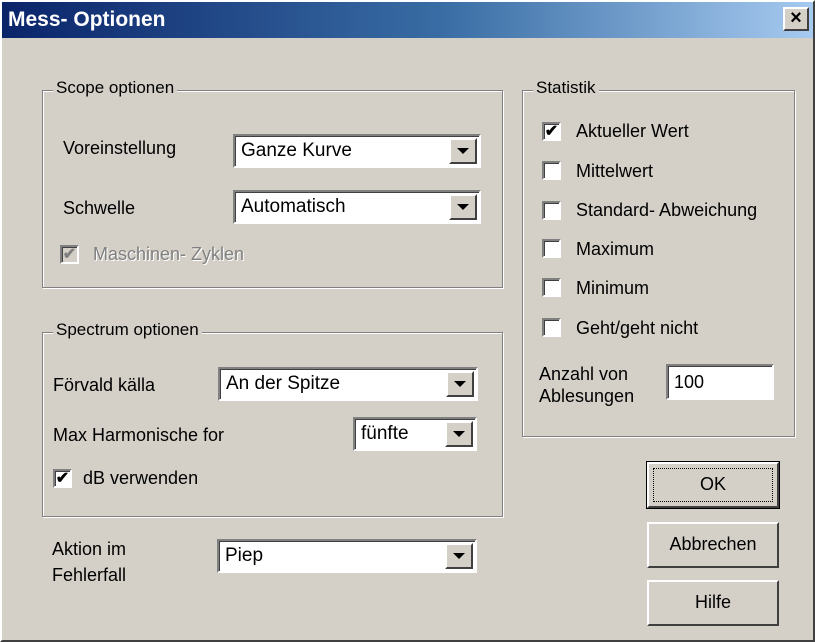 The height and width of the screenshot is (642, 815). I want to click on aktueller-wert-label: Aktueller Wert, so click(632, 131).